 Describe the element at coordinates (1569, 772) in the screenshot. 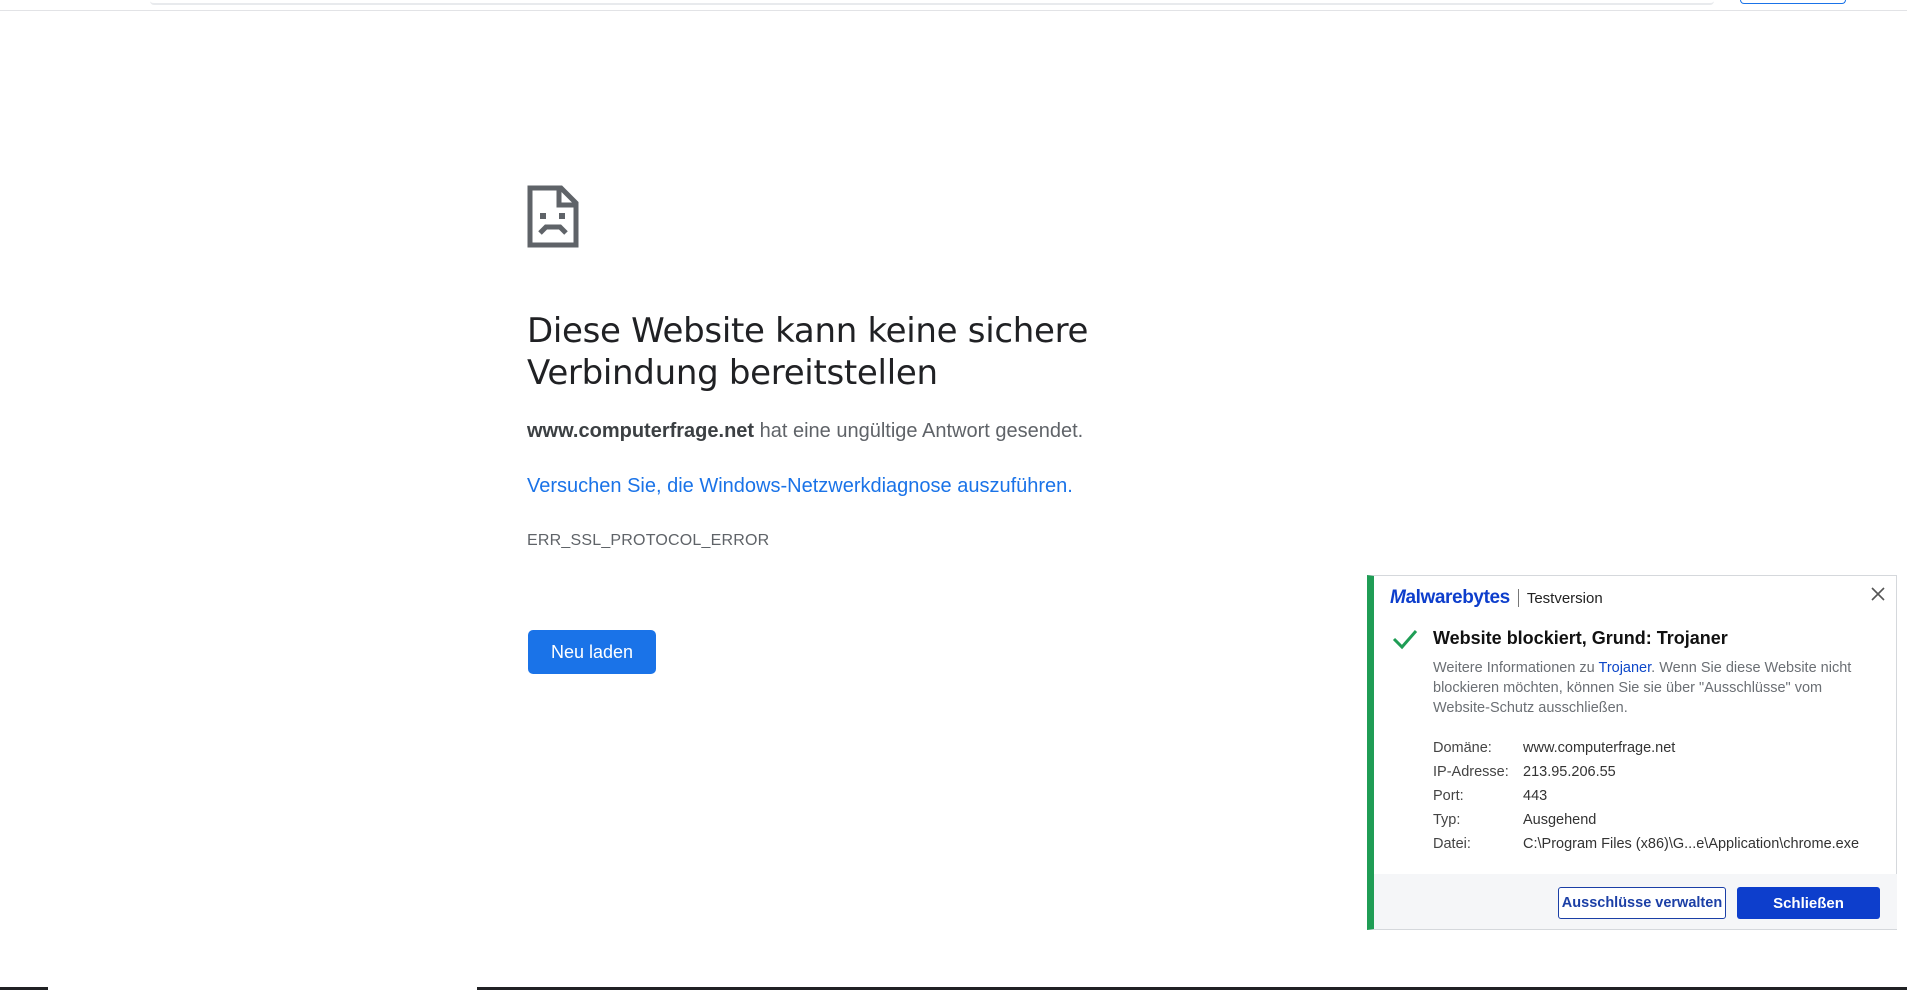

I see `detail-value: 213.95.206.55` at that location.